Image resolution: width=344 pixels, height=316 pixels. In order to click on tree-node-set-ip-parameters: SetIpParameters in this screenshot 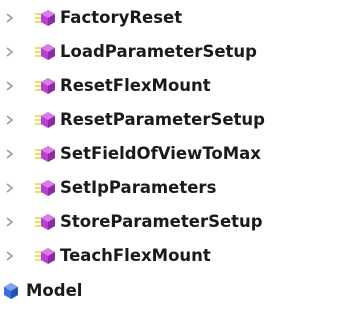, I will do `click(172, 188)`.